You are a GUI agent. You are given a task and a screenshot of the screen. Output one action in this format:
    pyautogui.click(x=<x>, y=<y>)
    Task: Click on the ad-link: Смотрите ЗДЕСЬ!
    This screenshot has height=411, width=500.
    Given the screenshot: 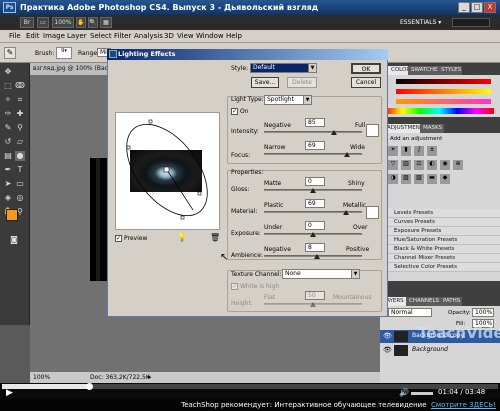 What is the action you would take?
    pyautogui.click(x=463, y=405)
    